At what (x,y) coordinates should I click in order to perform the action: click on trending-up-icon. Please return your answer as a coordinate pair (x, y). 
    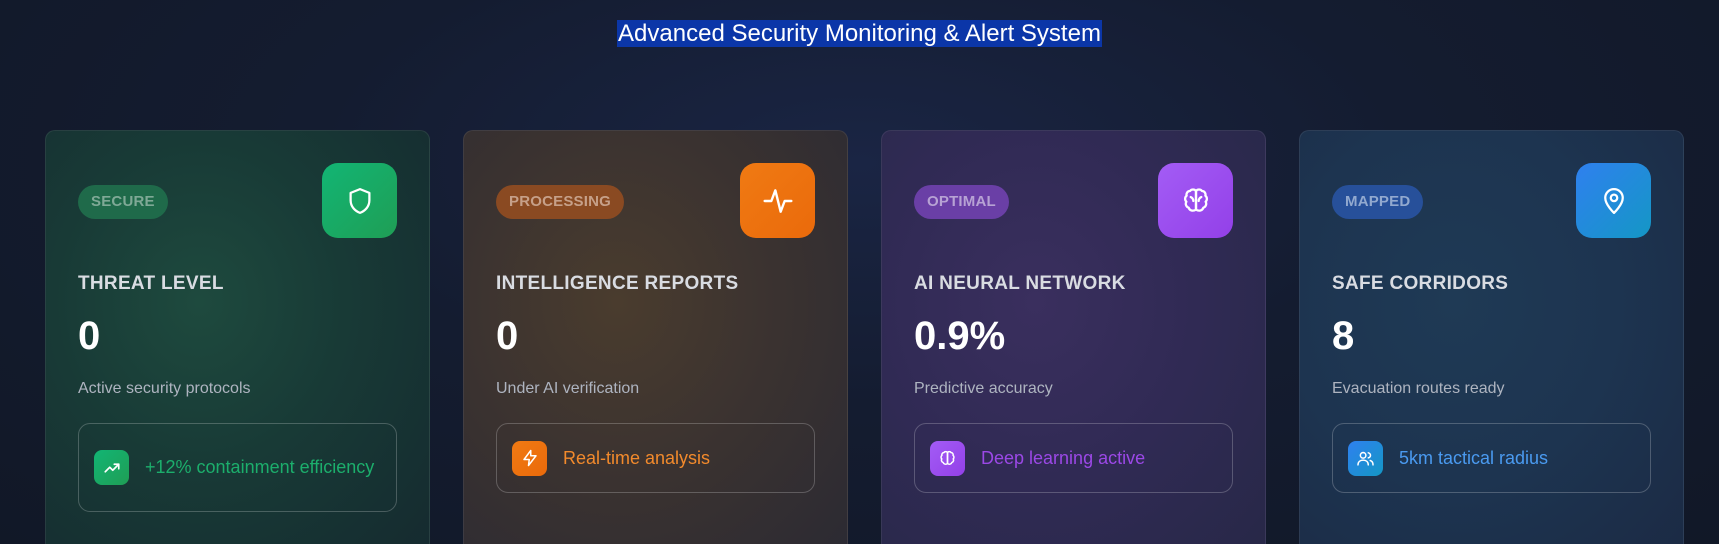
    Looking at the image, I should click on (111, 467).